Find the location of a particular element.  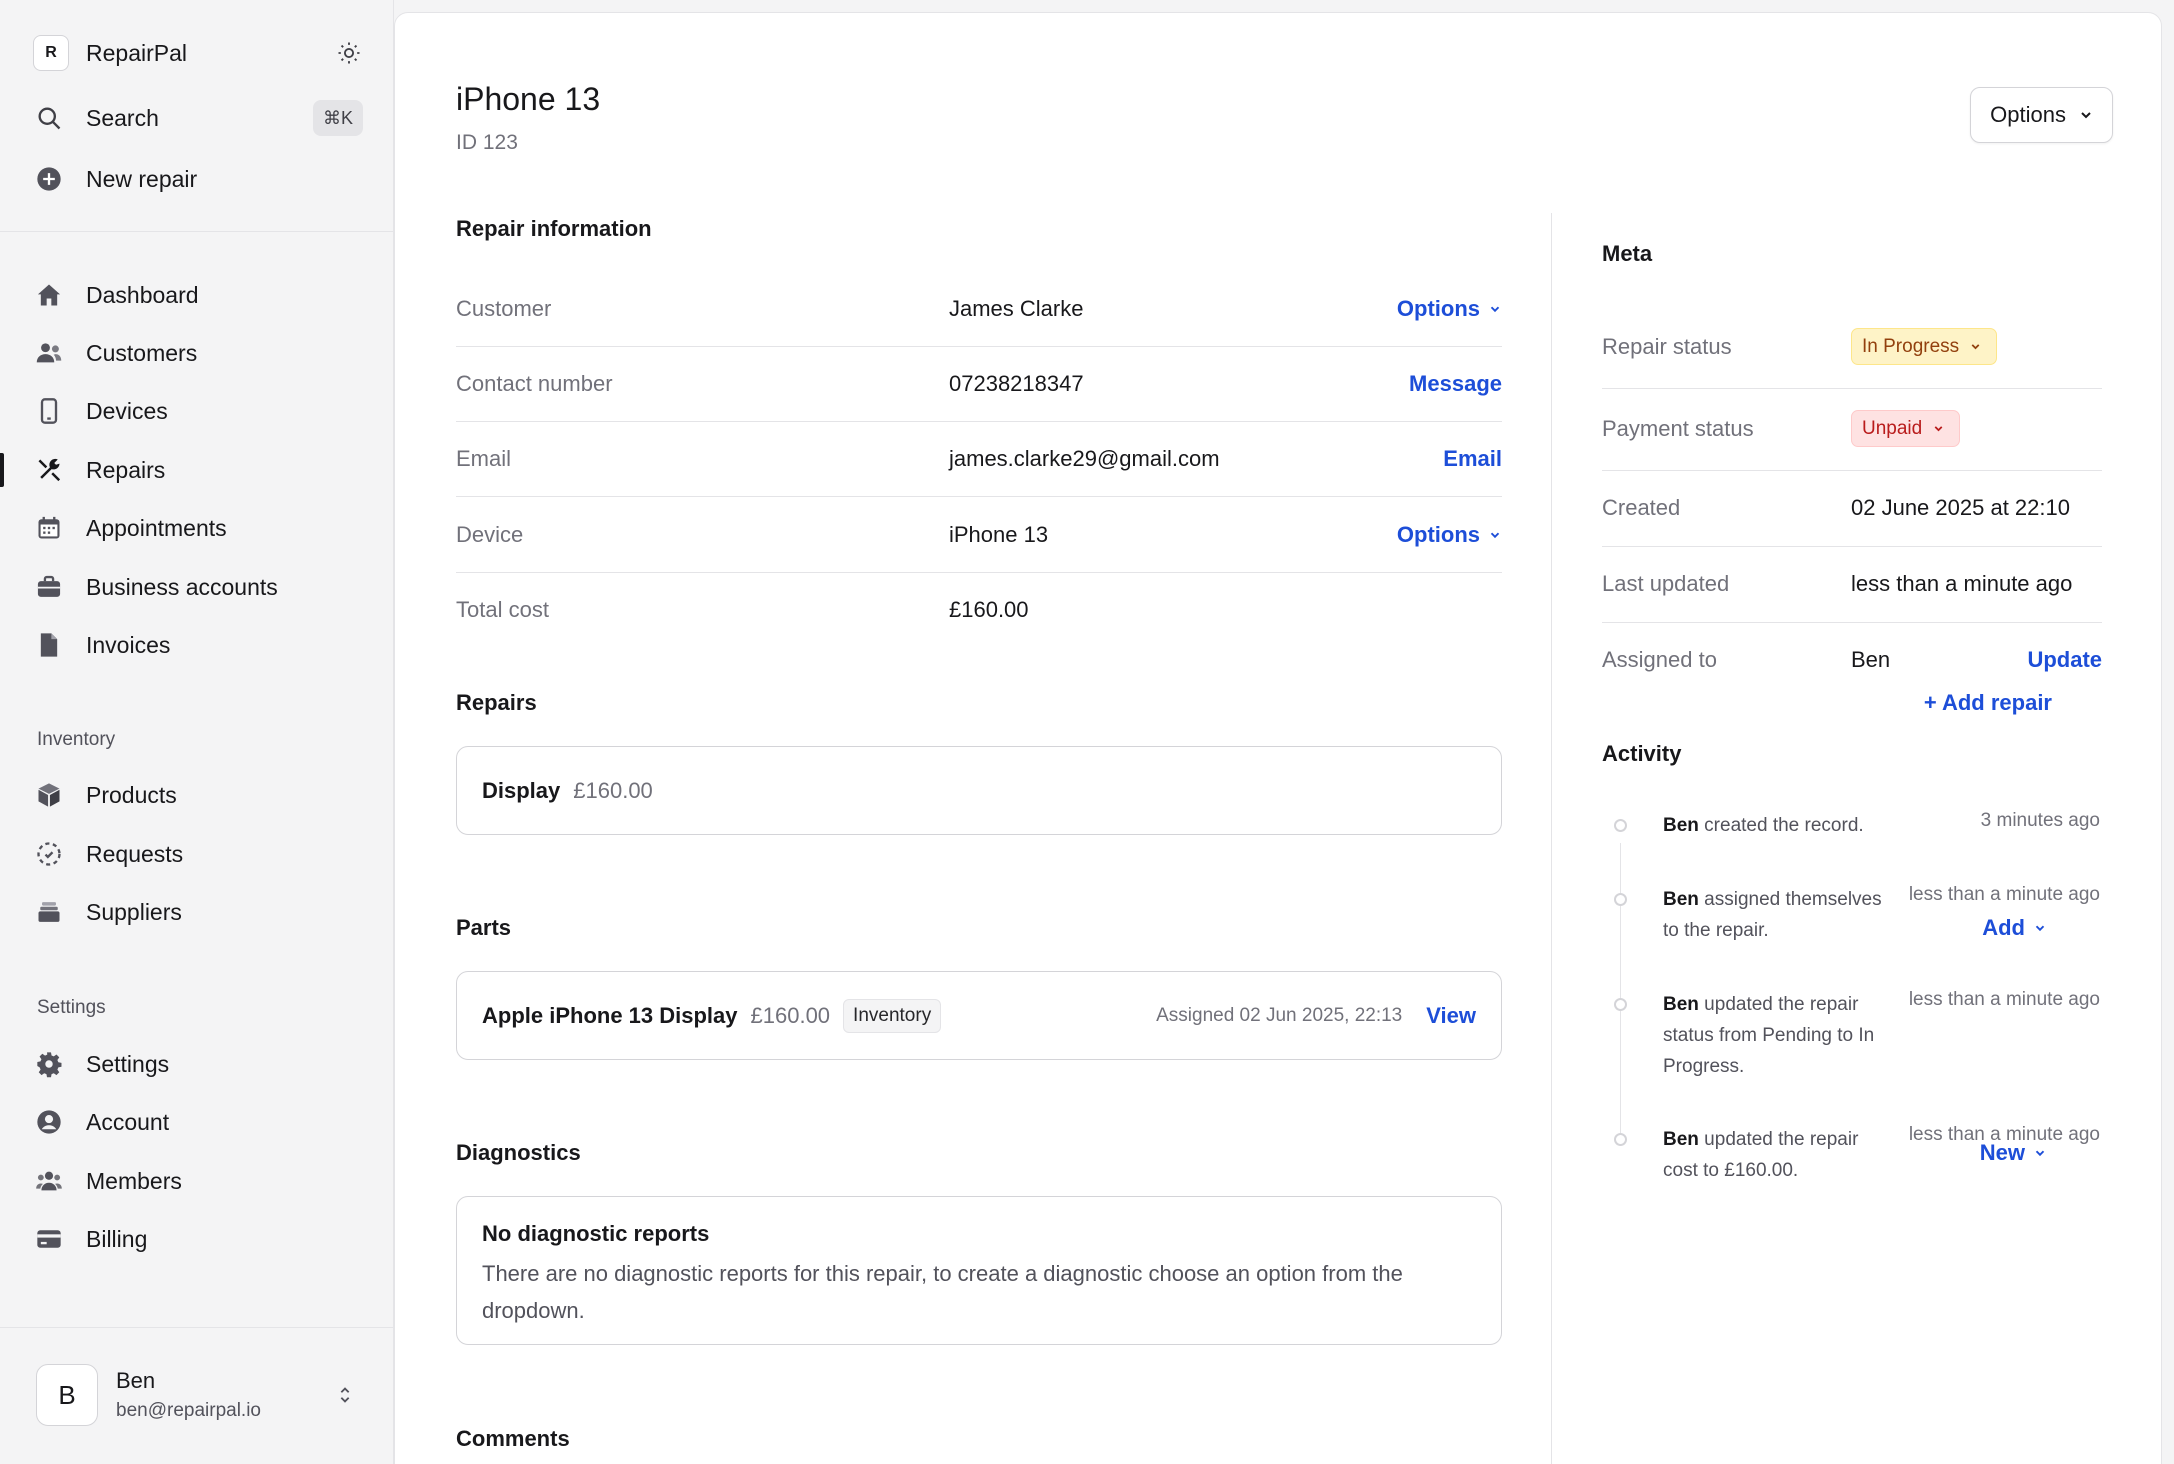

user-menu: B Ben ben@repairpal.io is located at coordinates (201, 1395).